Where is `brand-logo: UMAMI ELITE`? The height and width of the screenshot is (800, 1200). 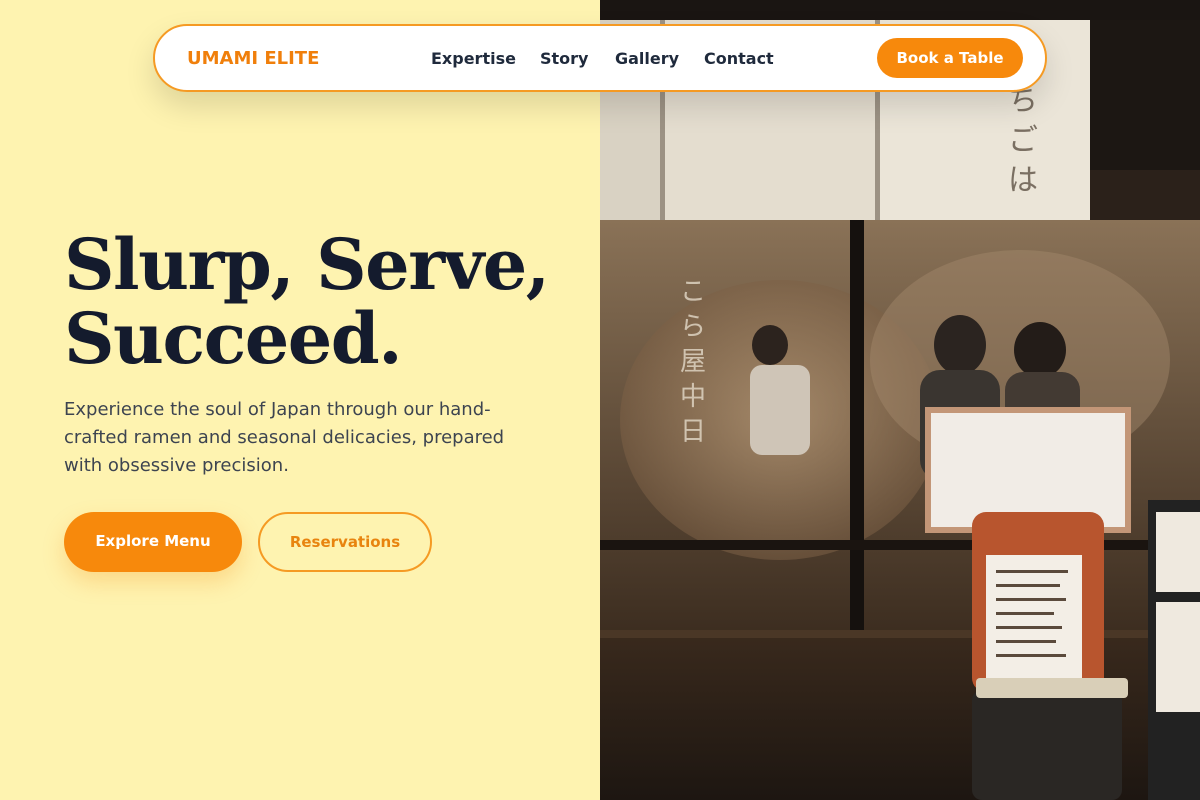
brand-logo: UMAMI ELITE is located at coordinates (253, 58).